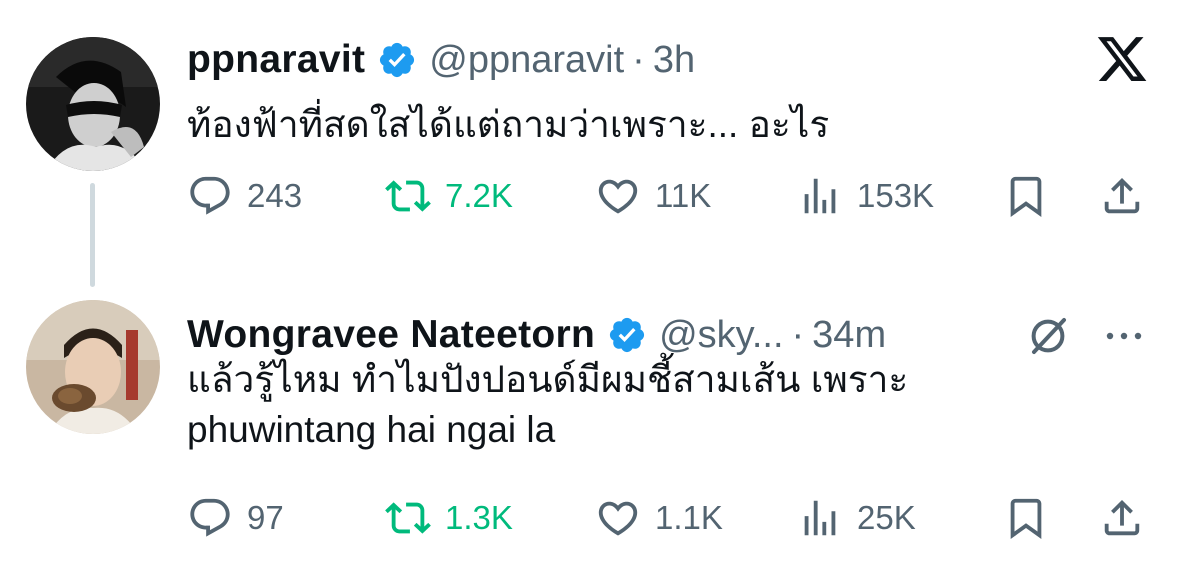 This screenshot has height=563, width=1179. What do you see at coordinates (479, 517) in the screenshot?
I see `retweet-count: 1.3K` at bounding box center [479, 517].